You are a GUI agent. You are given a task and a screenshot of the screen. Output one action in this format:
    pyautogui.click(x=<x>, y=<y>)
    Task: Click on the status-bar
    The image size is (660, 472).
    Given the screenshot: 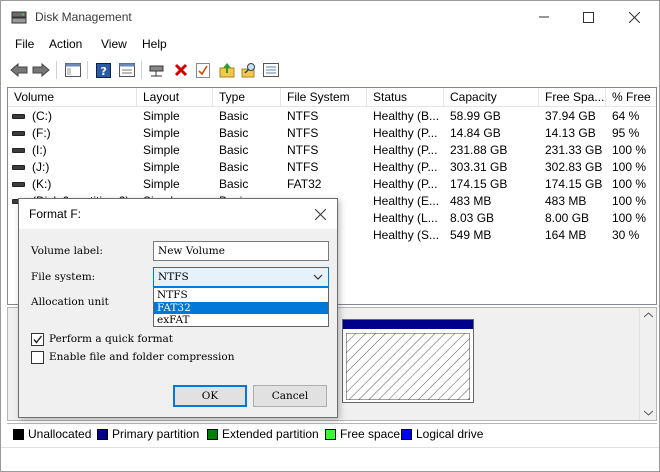 What is the action you would take?
    pyautogui.click(x=330, y=459)
    